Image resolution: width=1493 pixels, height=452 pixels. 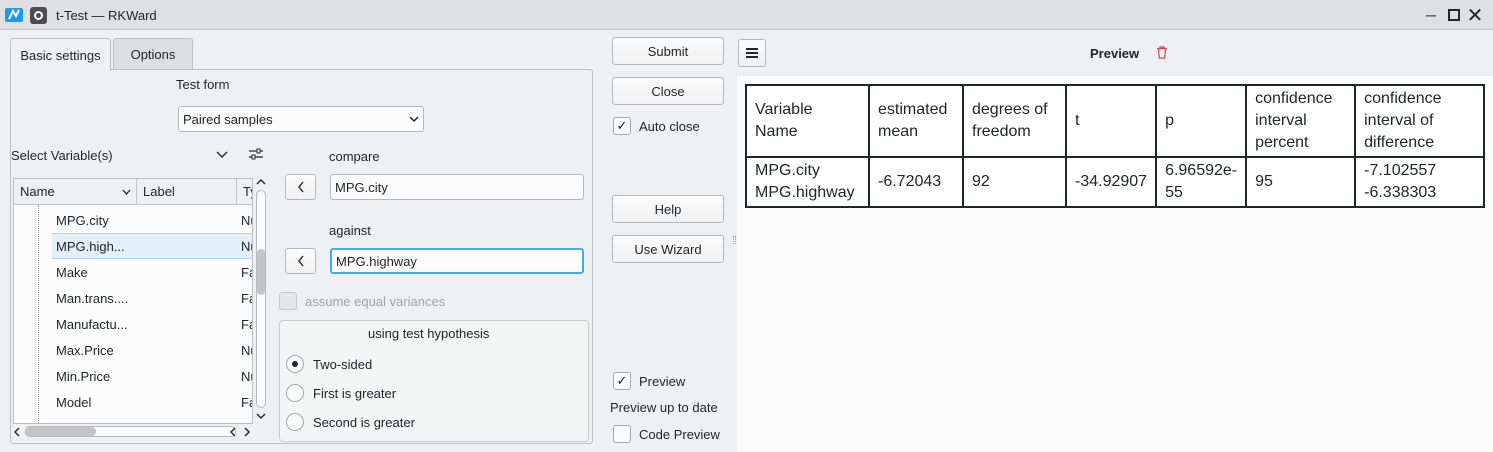 I want to click on header-ci-difference: confidence interval of difference, so click(x=1420, y=121).